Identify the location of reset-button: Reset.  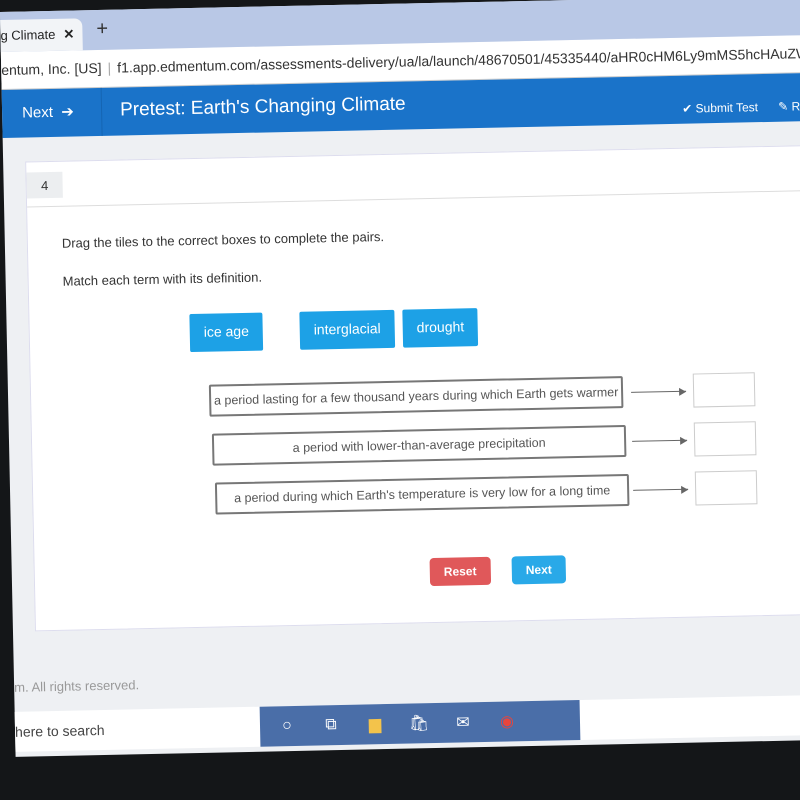
(460, 571).